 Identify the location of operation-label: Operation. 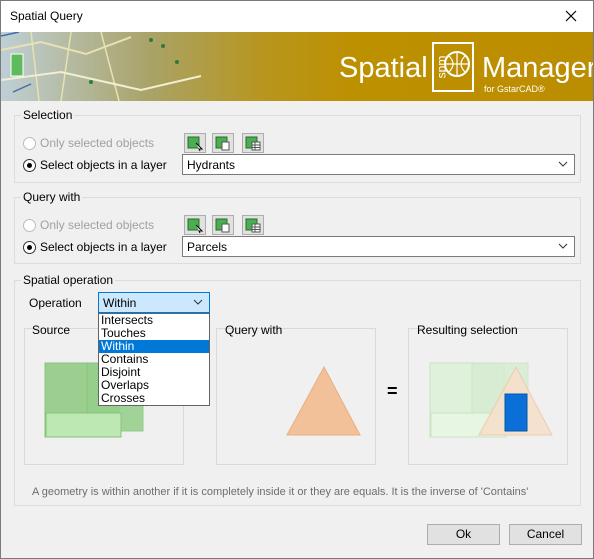
(55, 303).